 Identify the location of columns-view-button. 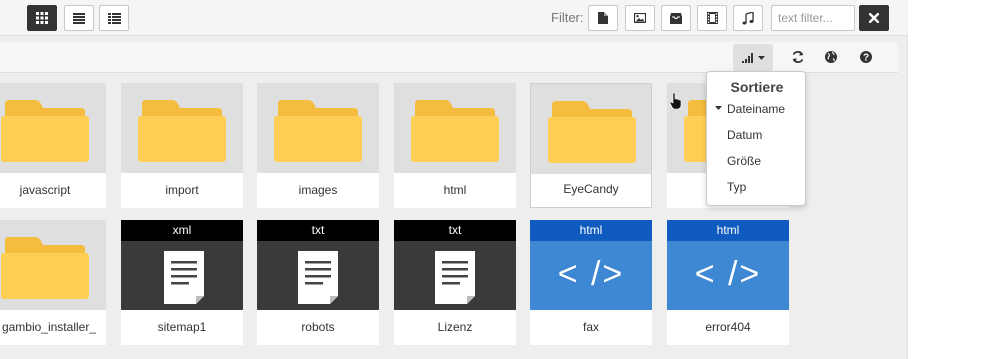
(114, 18).